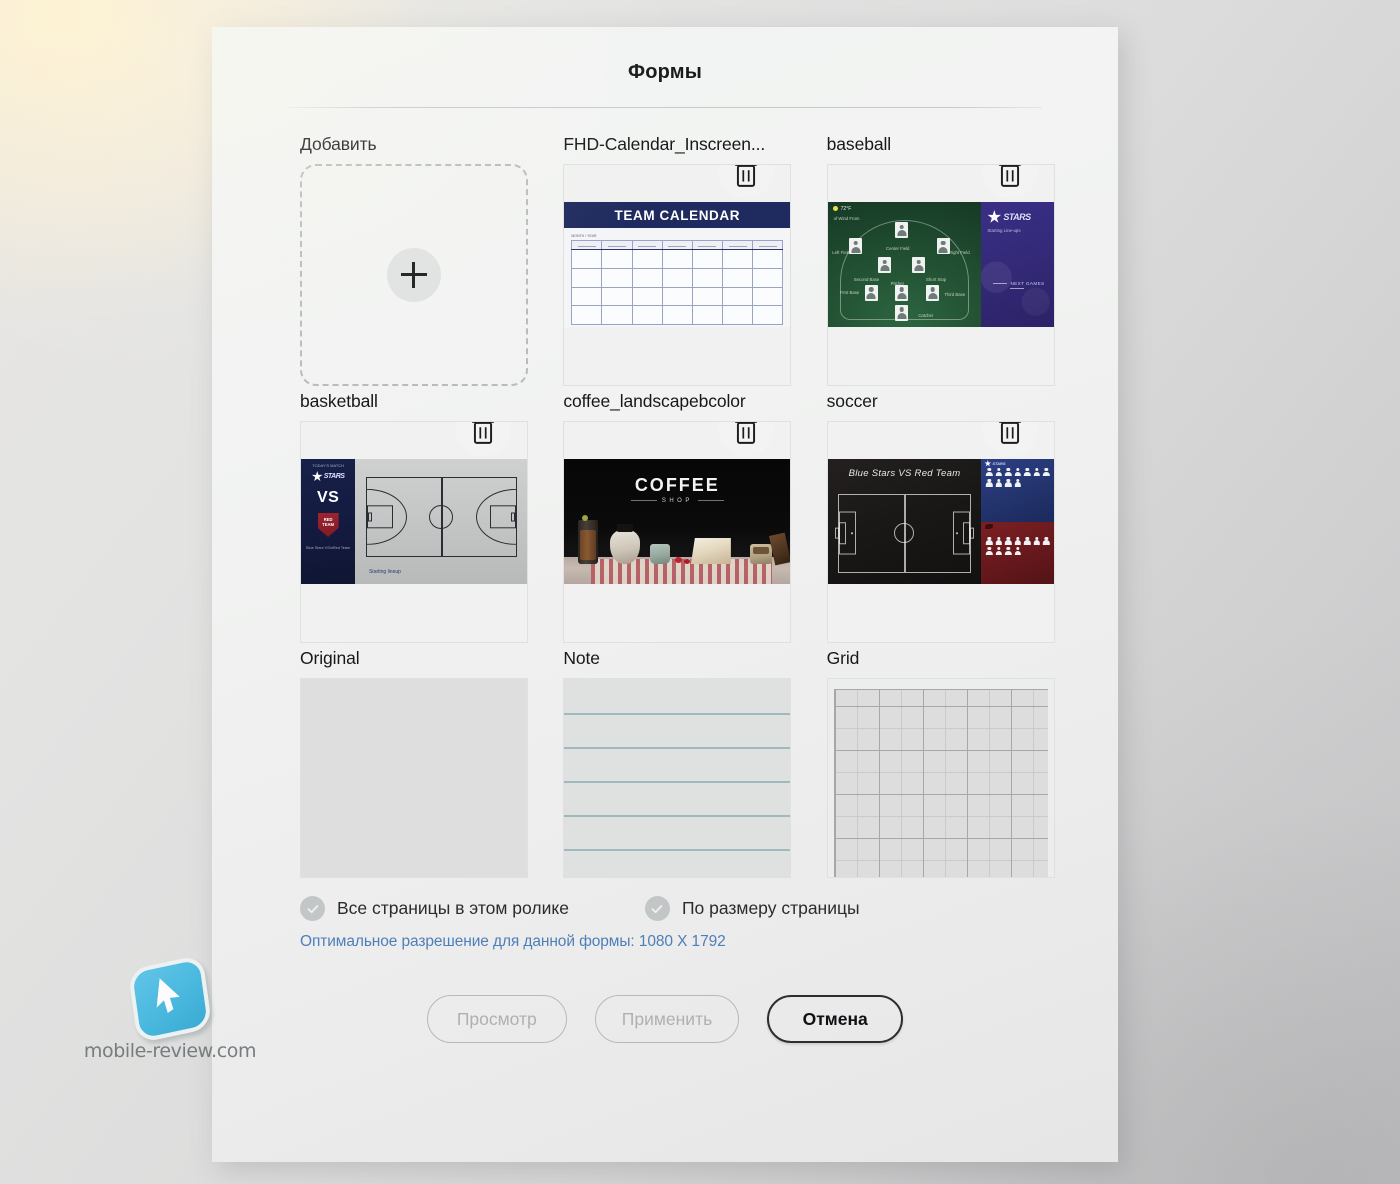  I want to click on court-caption: Starting lineup, so click(384, 572).